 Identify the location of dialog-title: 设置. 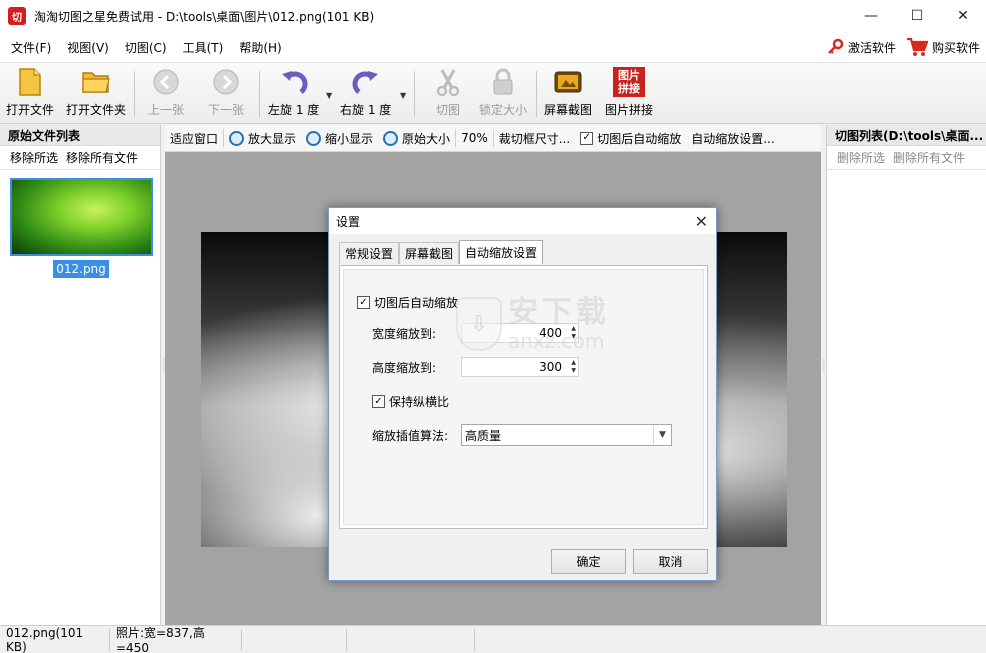
(348, 221).